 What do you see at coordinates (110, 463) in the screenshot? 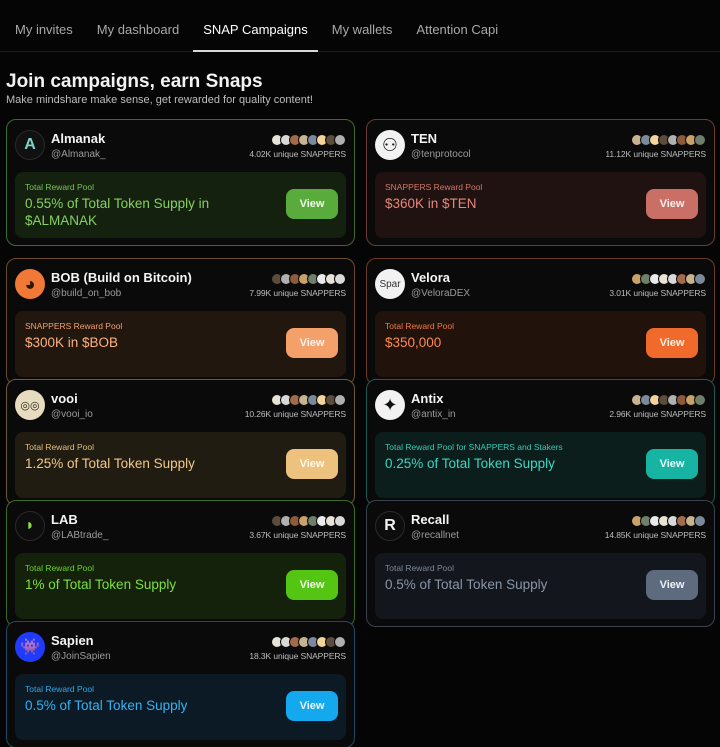
I see `reward-pool-value: 1.25% of Total Token Supply` at bounding box center [110, 463].